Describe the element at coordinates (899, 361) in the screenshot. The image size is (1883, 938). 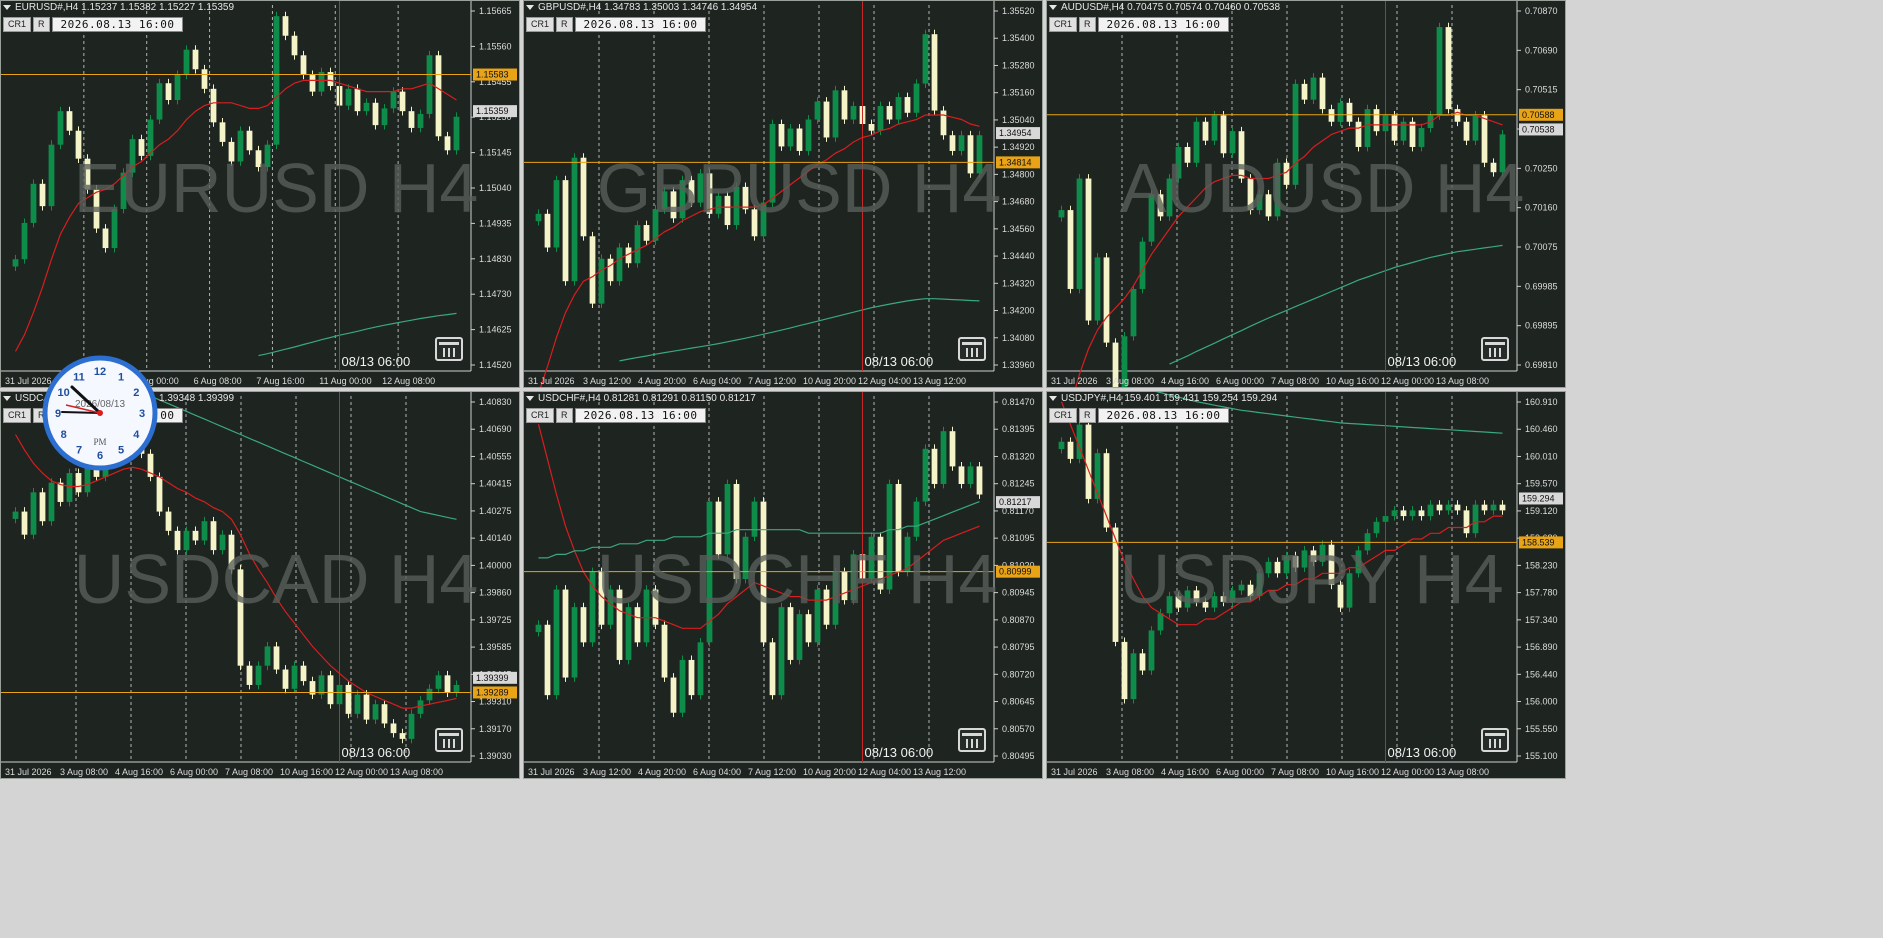
I see `crosshair-time-label: 08/13 06:00` at that location.